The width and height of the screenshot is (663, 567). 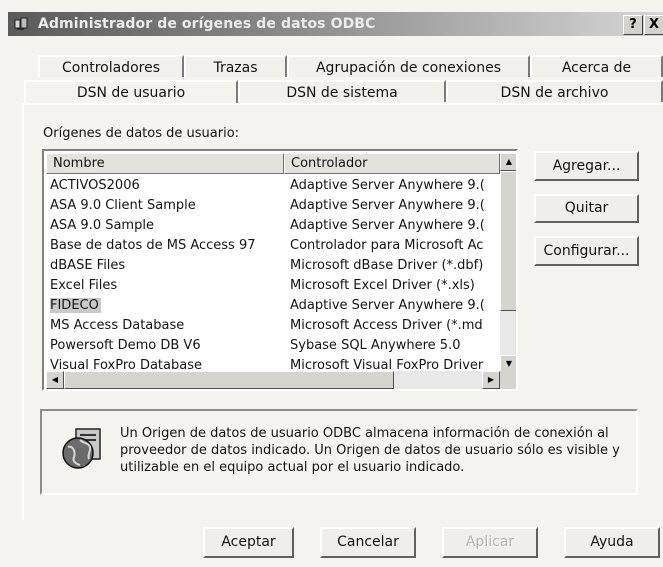 What do you see at coordinates (153, 245) in the screenshot?
I see `row-name: Base de datos de MS Access 97` at bounding box center [153, 245].